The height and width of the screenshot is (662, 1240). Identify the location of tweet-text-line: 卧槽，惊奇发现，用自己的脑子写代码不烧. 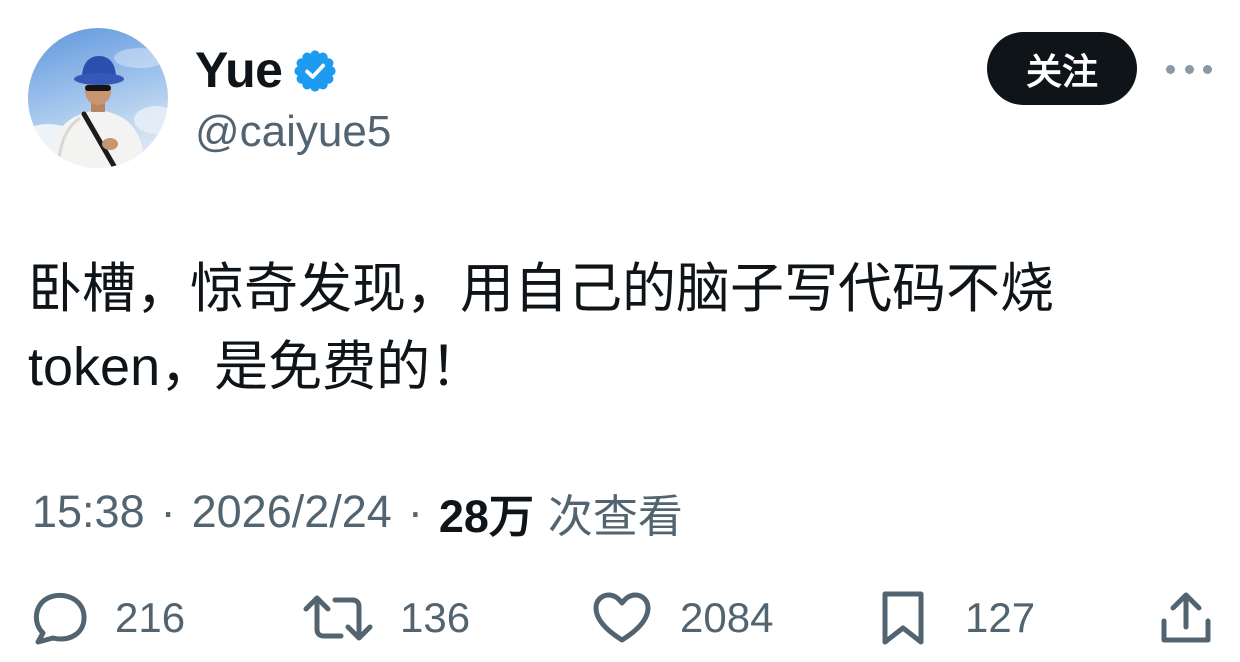
(541, 289).